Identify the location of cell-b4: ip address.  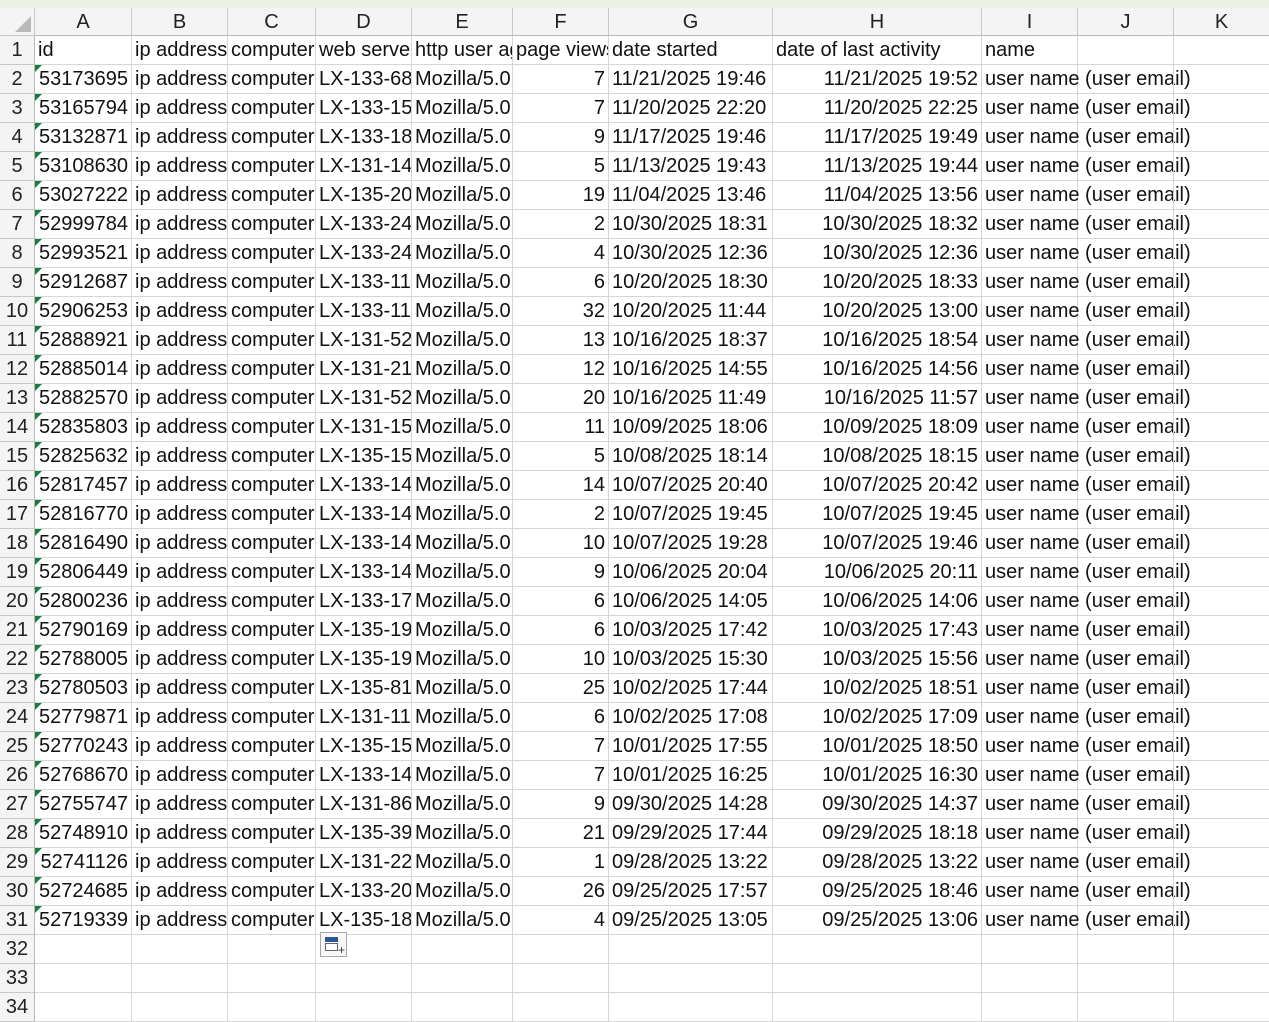
(180, 137).